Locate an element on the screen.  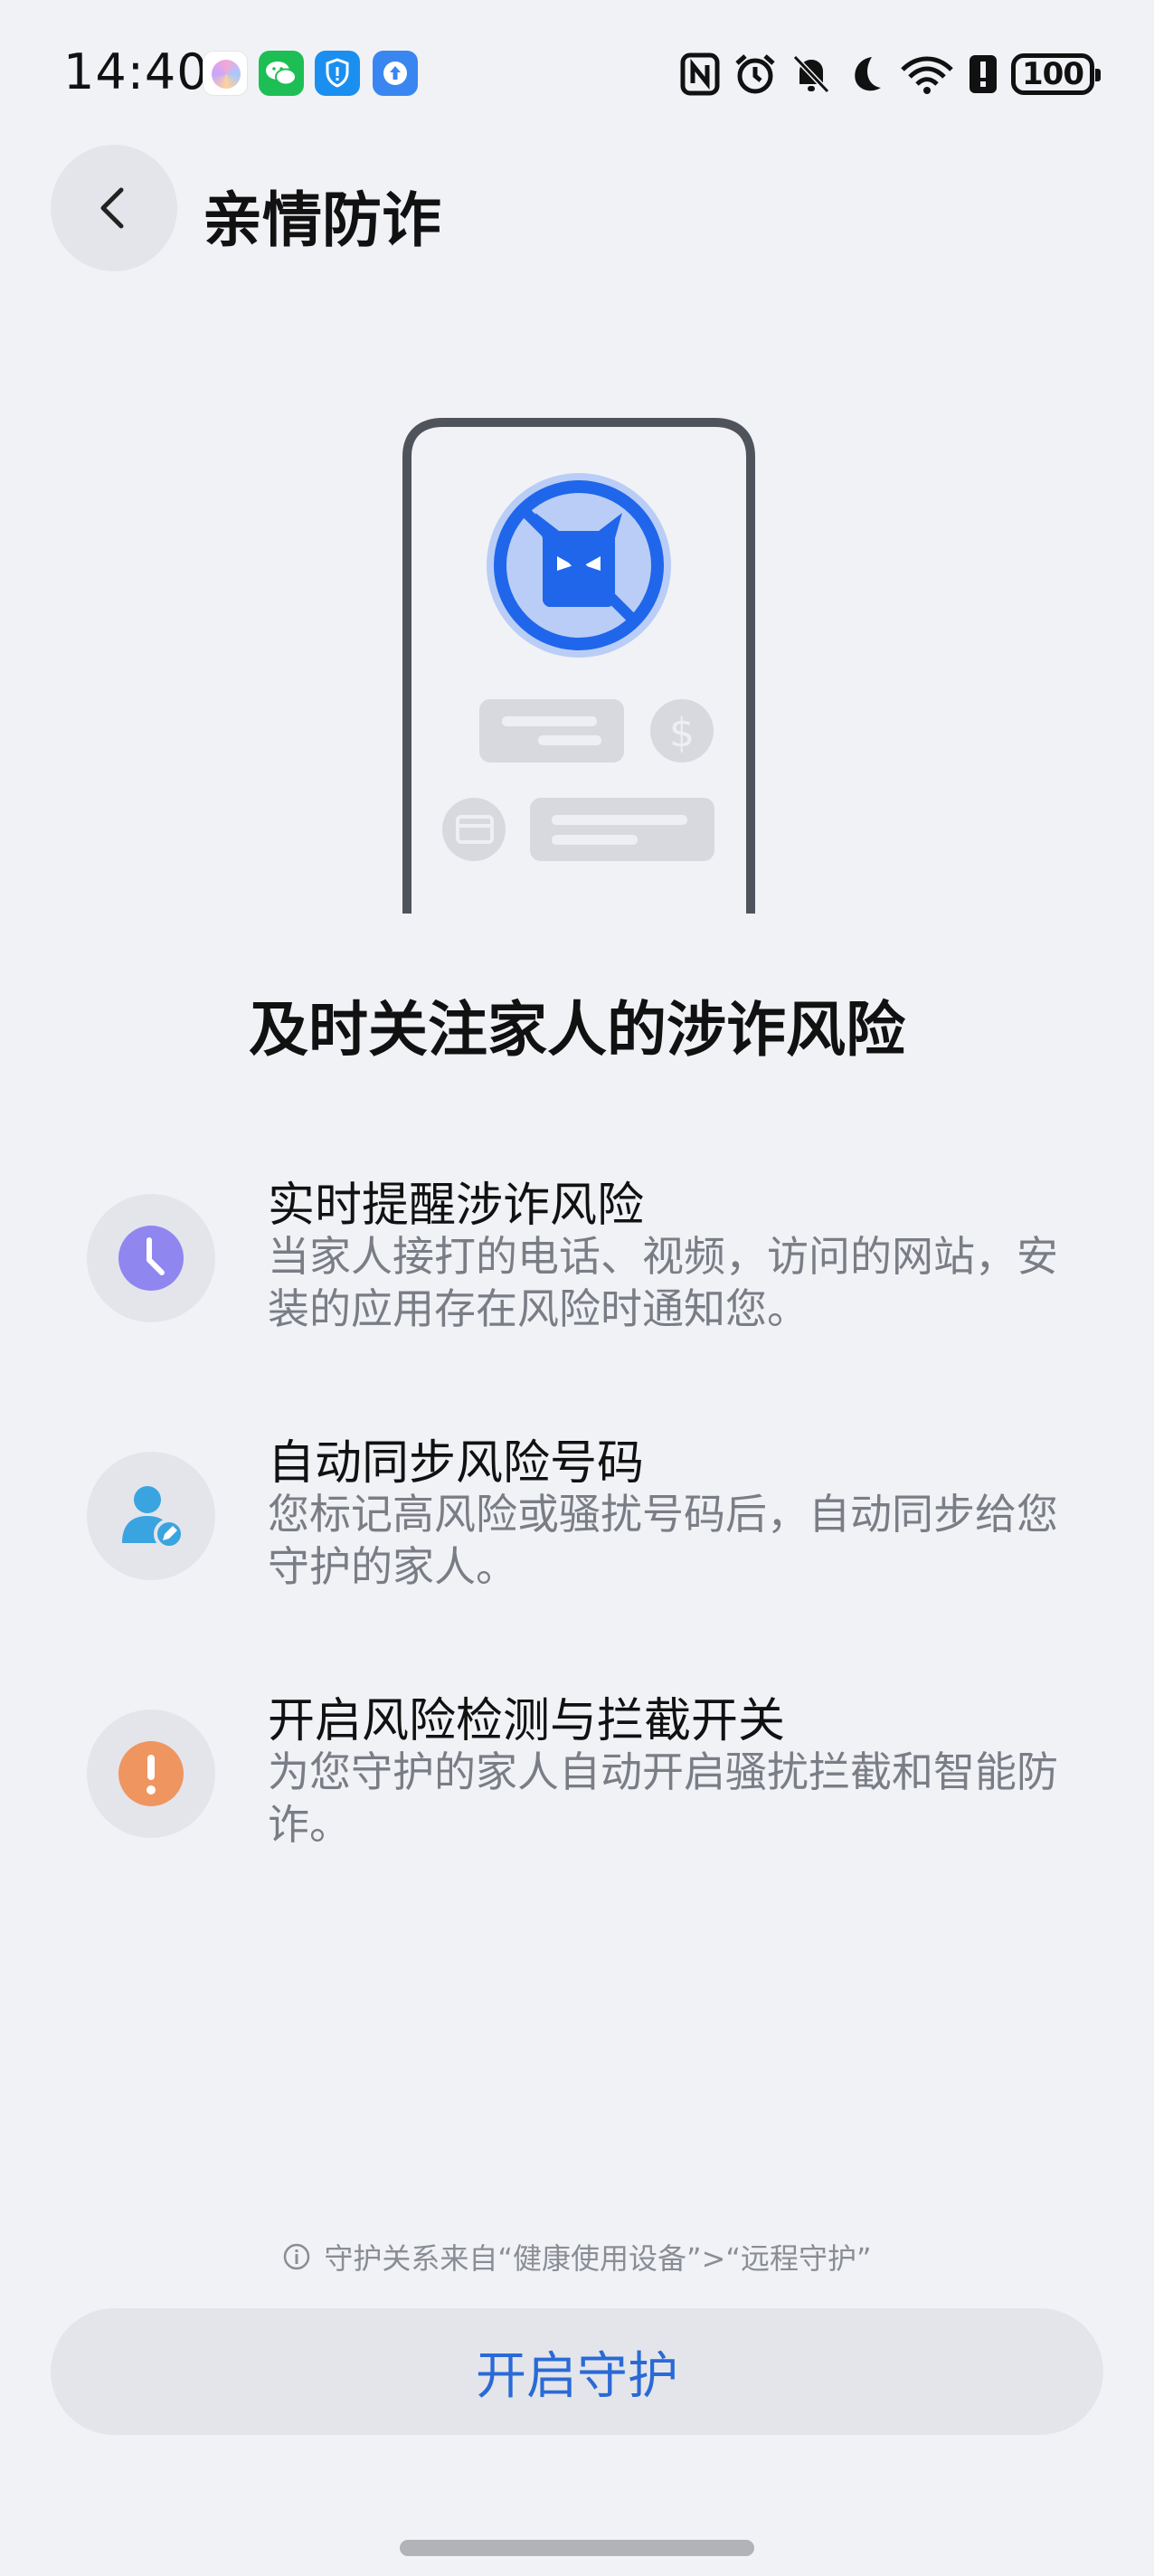
home-indicator is located at coordinates (577, 2548).